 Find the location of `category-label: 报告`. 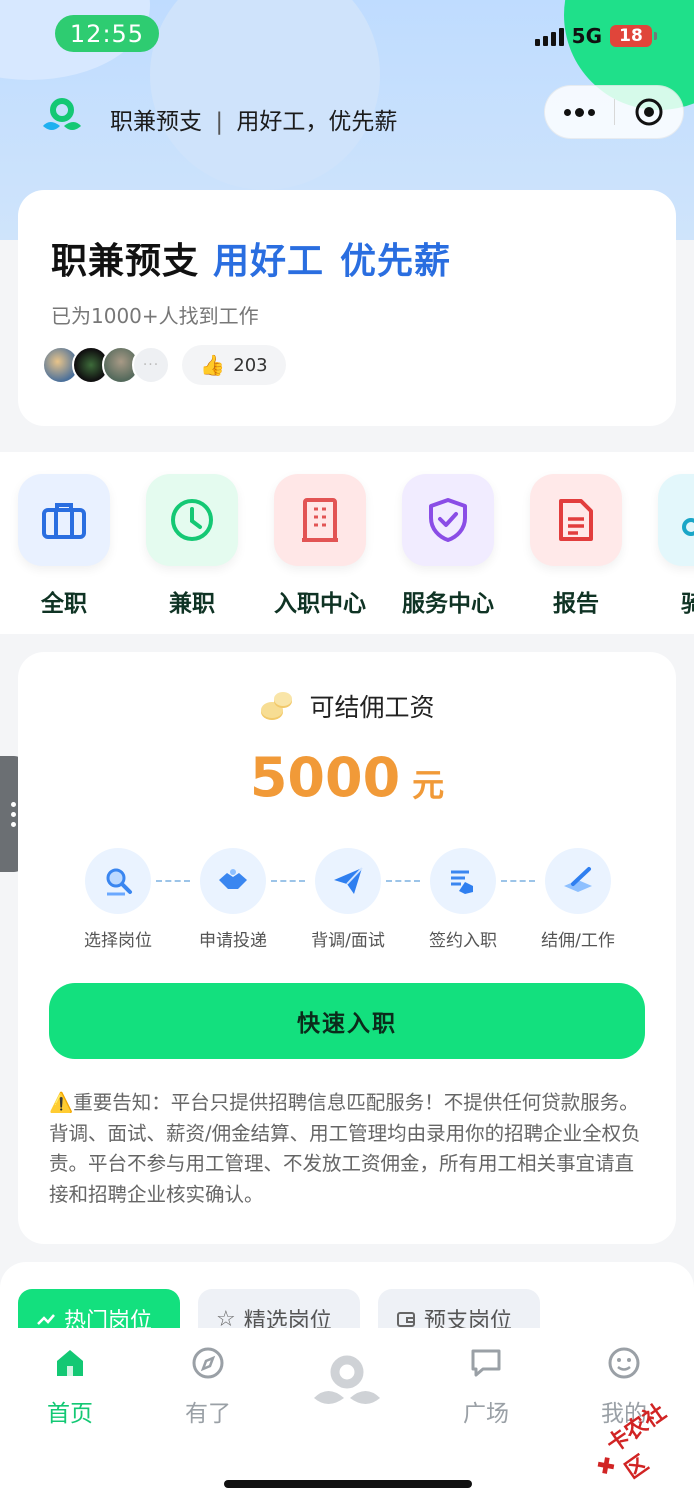

category-label: 报告 is located at coordinates (576, 604).